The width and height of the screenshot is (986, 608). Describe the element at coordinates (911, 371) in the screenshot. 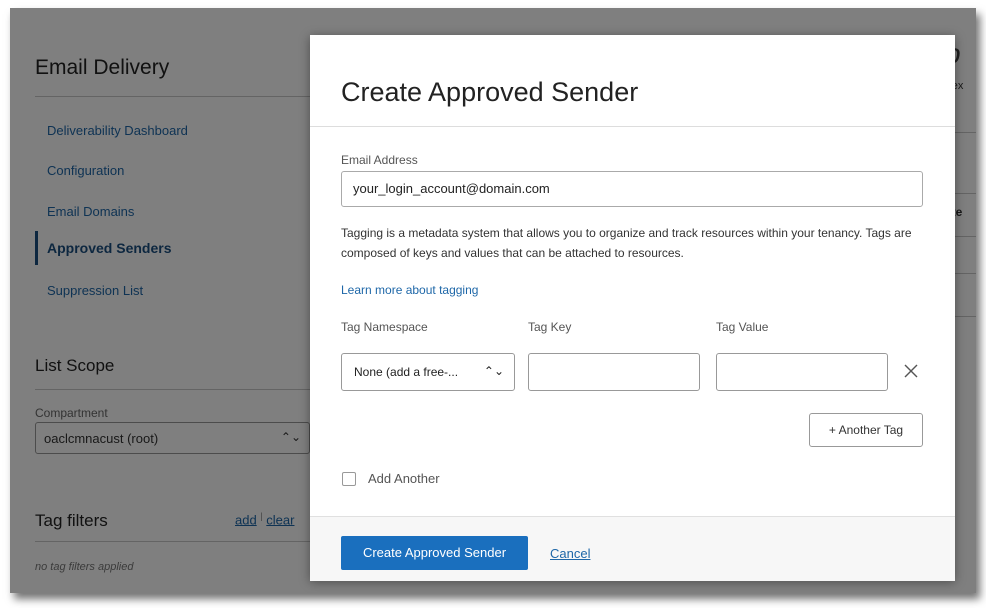

I see `remove-tag-icon` at that location.